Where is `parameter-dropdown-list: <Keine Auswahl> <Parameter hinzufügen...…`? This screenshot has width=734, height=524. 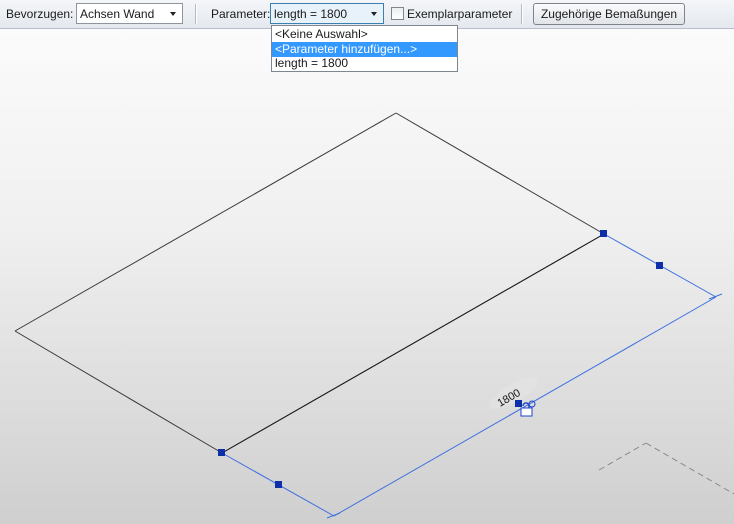 parameter-dropdown-list: <Keine Auswahl> <Parameter hinzufügen...… is located at coordinates (364, 48).